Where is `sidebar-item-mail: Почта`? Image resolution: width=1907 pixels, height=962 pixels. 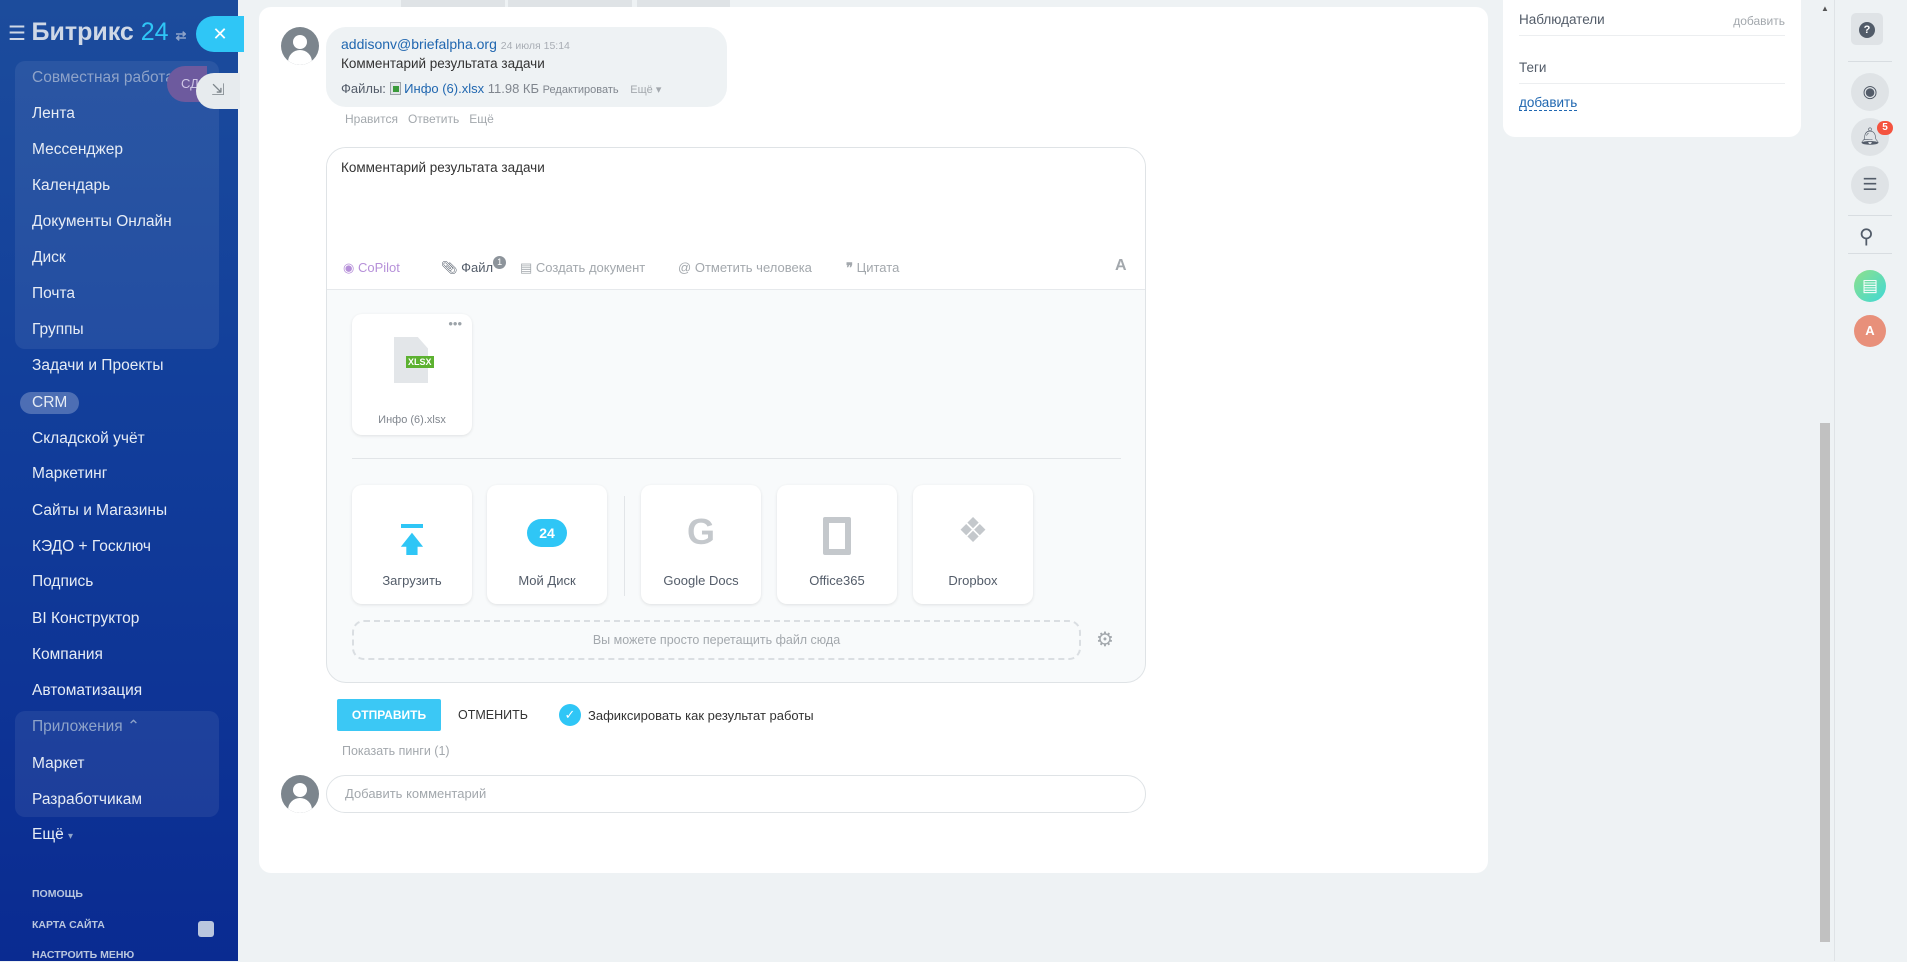 sidebar-item-mail: Почта is located at coordinates (53, 294).